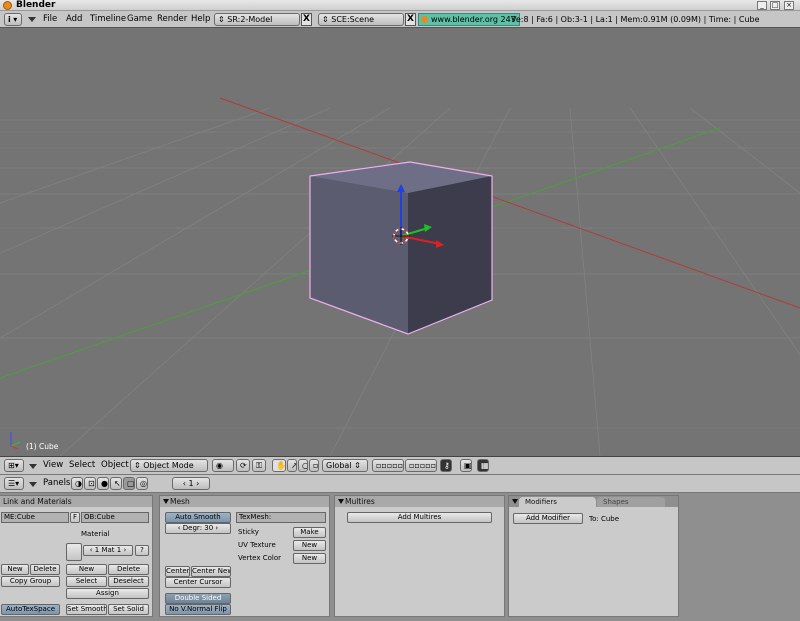 This screenshot has width=800, height=621. Describe the element at coordinates (14, 465) in the screenshot. I see `window-type-3dview-icon: ⊞▾` at that location.